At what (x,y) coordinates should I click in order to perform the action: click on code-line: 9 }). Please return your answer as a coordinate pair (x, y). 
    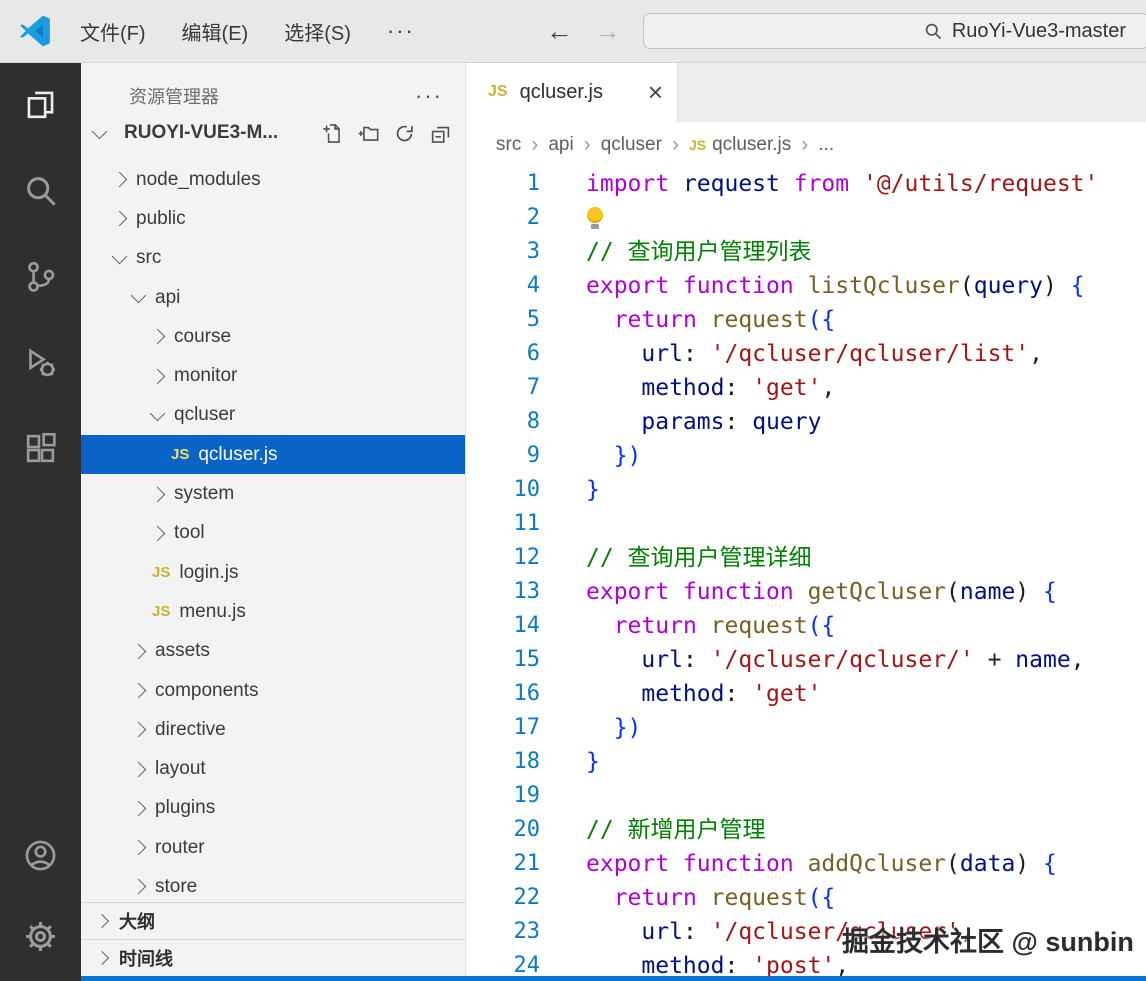
    Looking at the image, I should click on (806, 456).